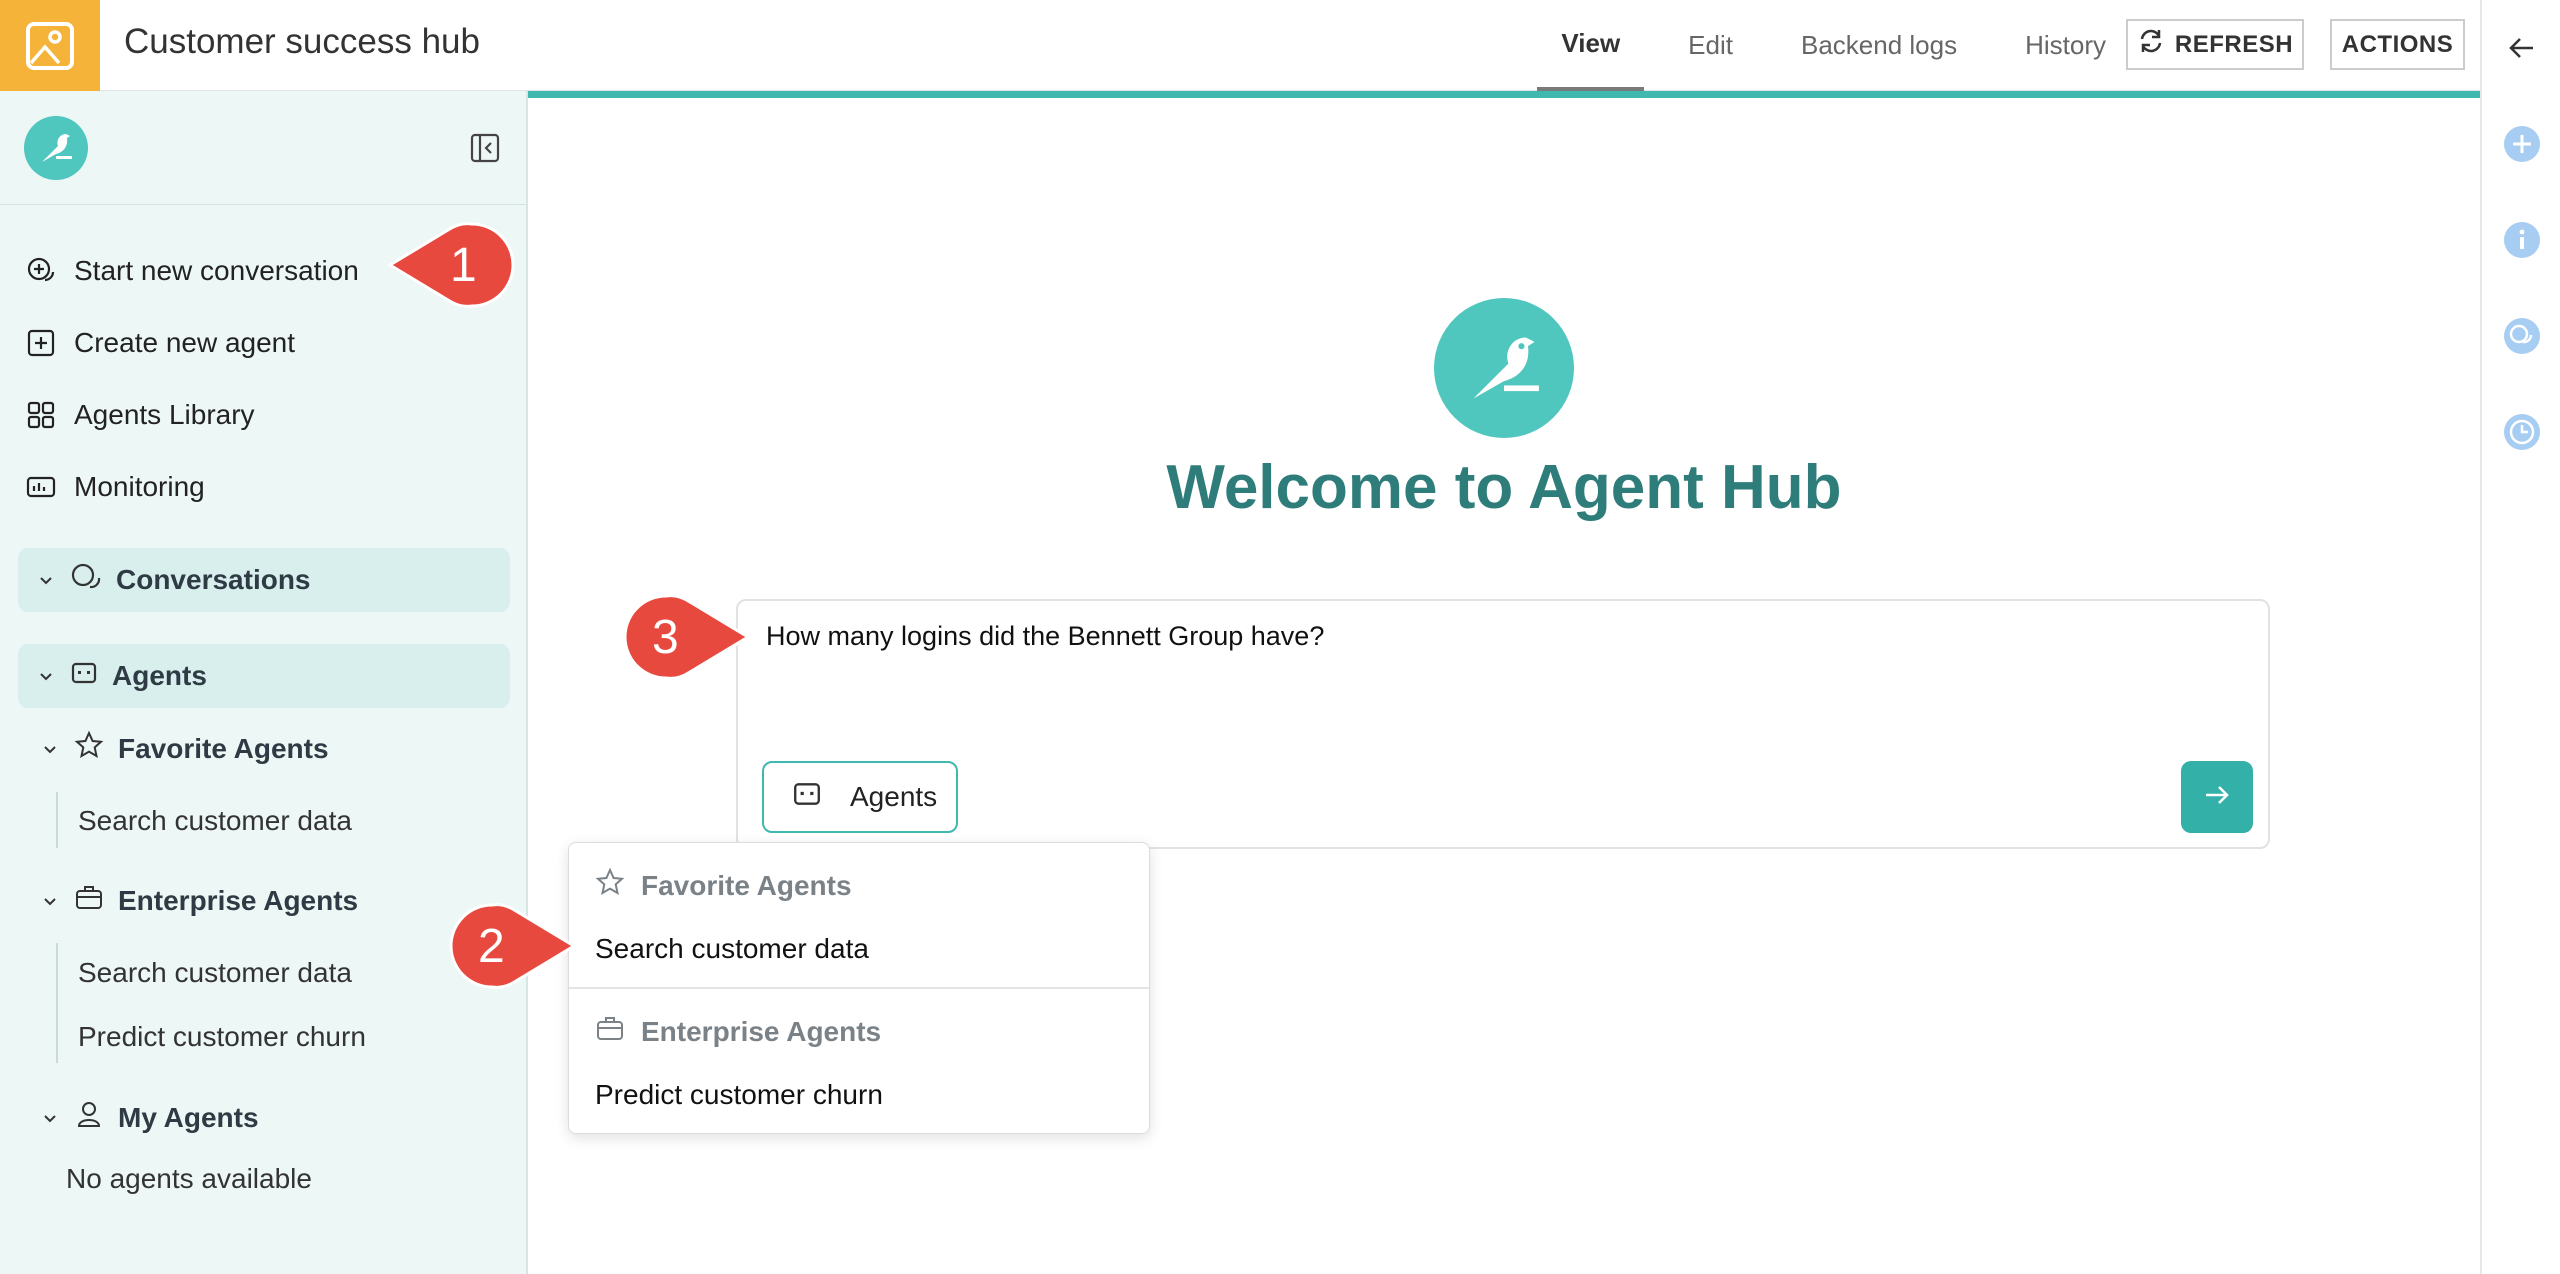 The height and width of the screenshot is (1274, 2560). What do you see at coordinates (894, 796) in the screenshot?
I see `agents-selector-label: Agents` at bounding box center [894, 796].